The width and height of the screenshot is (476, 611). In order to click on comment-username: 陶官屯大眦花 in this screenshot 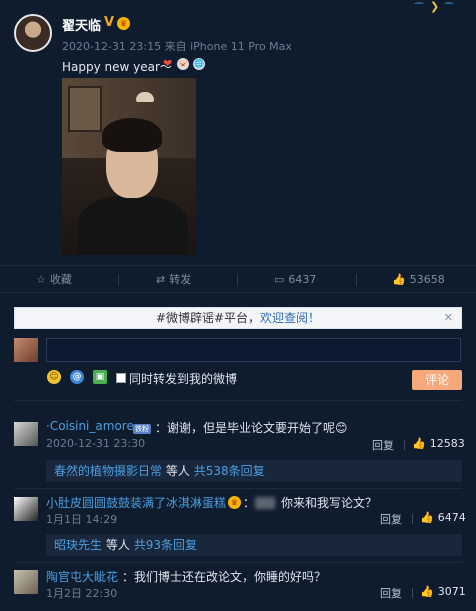, I will do `click(82, 576)`.